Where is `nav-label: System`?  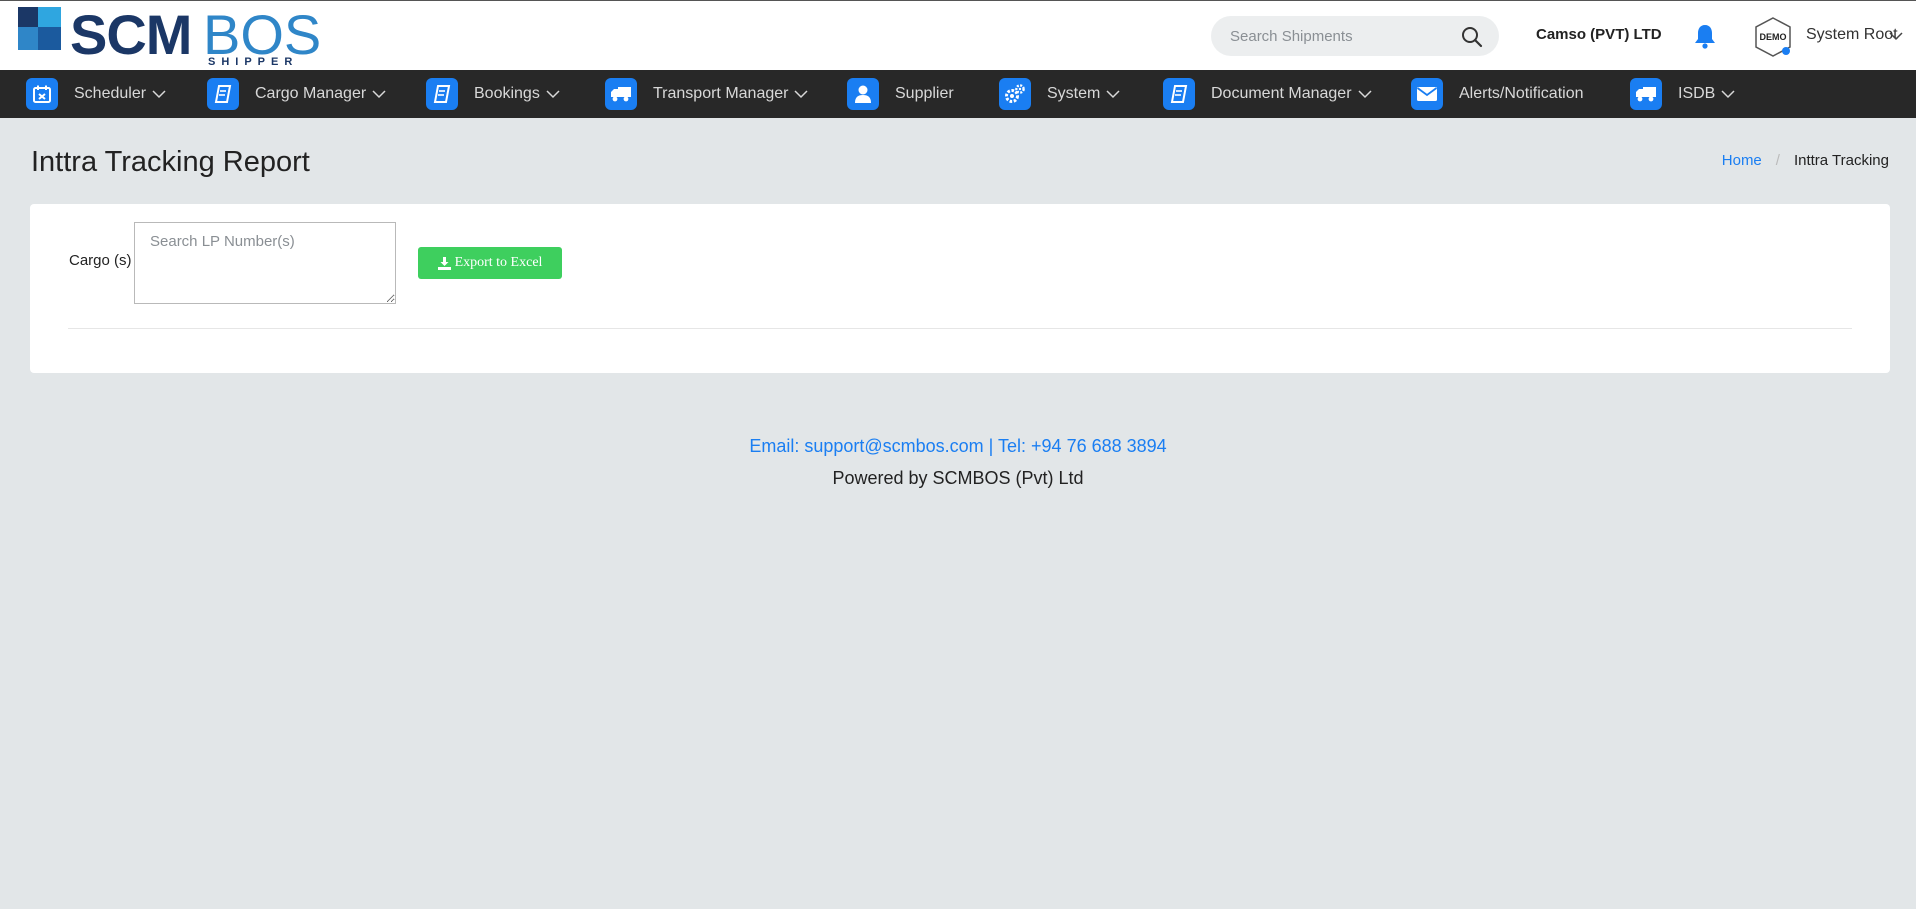 nav-label: System is located at coordinates (1074, 93).